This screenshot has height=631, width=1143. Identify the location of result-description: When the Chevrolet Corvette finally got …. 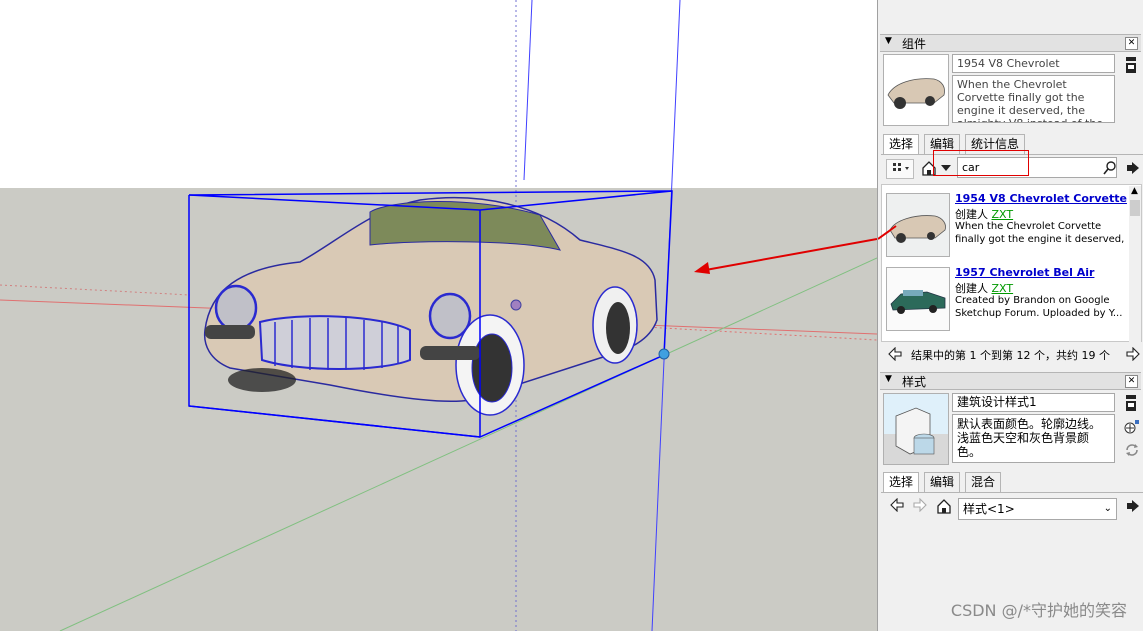
(1040, 233).